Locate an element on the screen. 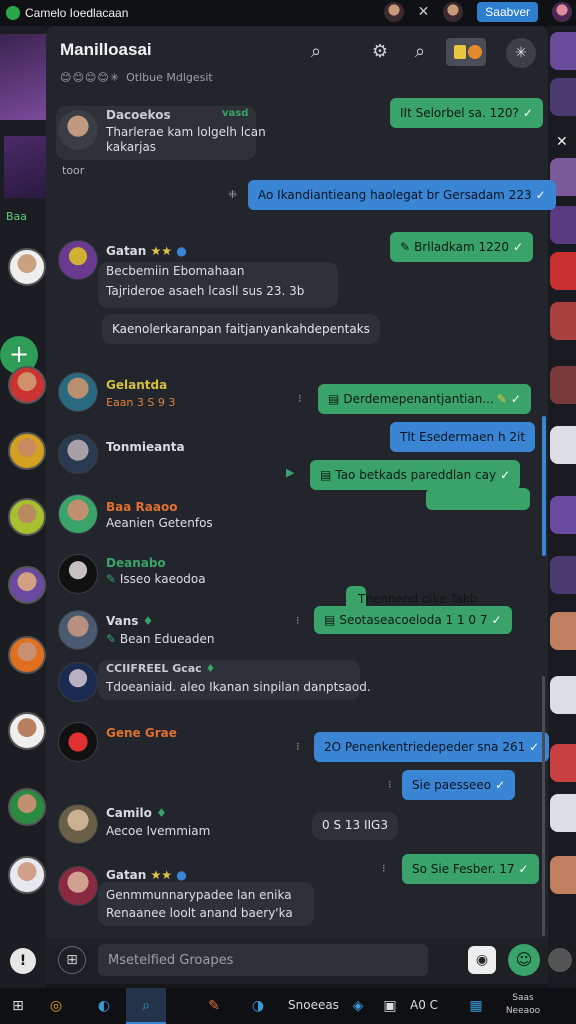  status-badge: Saabver is located at coordinates (507, 12).